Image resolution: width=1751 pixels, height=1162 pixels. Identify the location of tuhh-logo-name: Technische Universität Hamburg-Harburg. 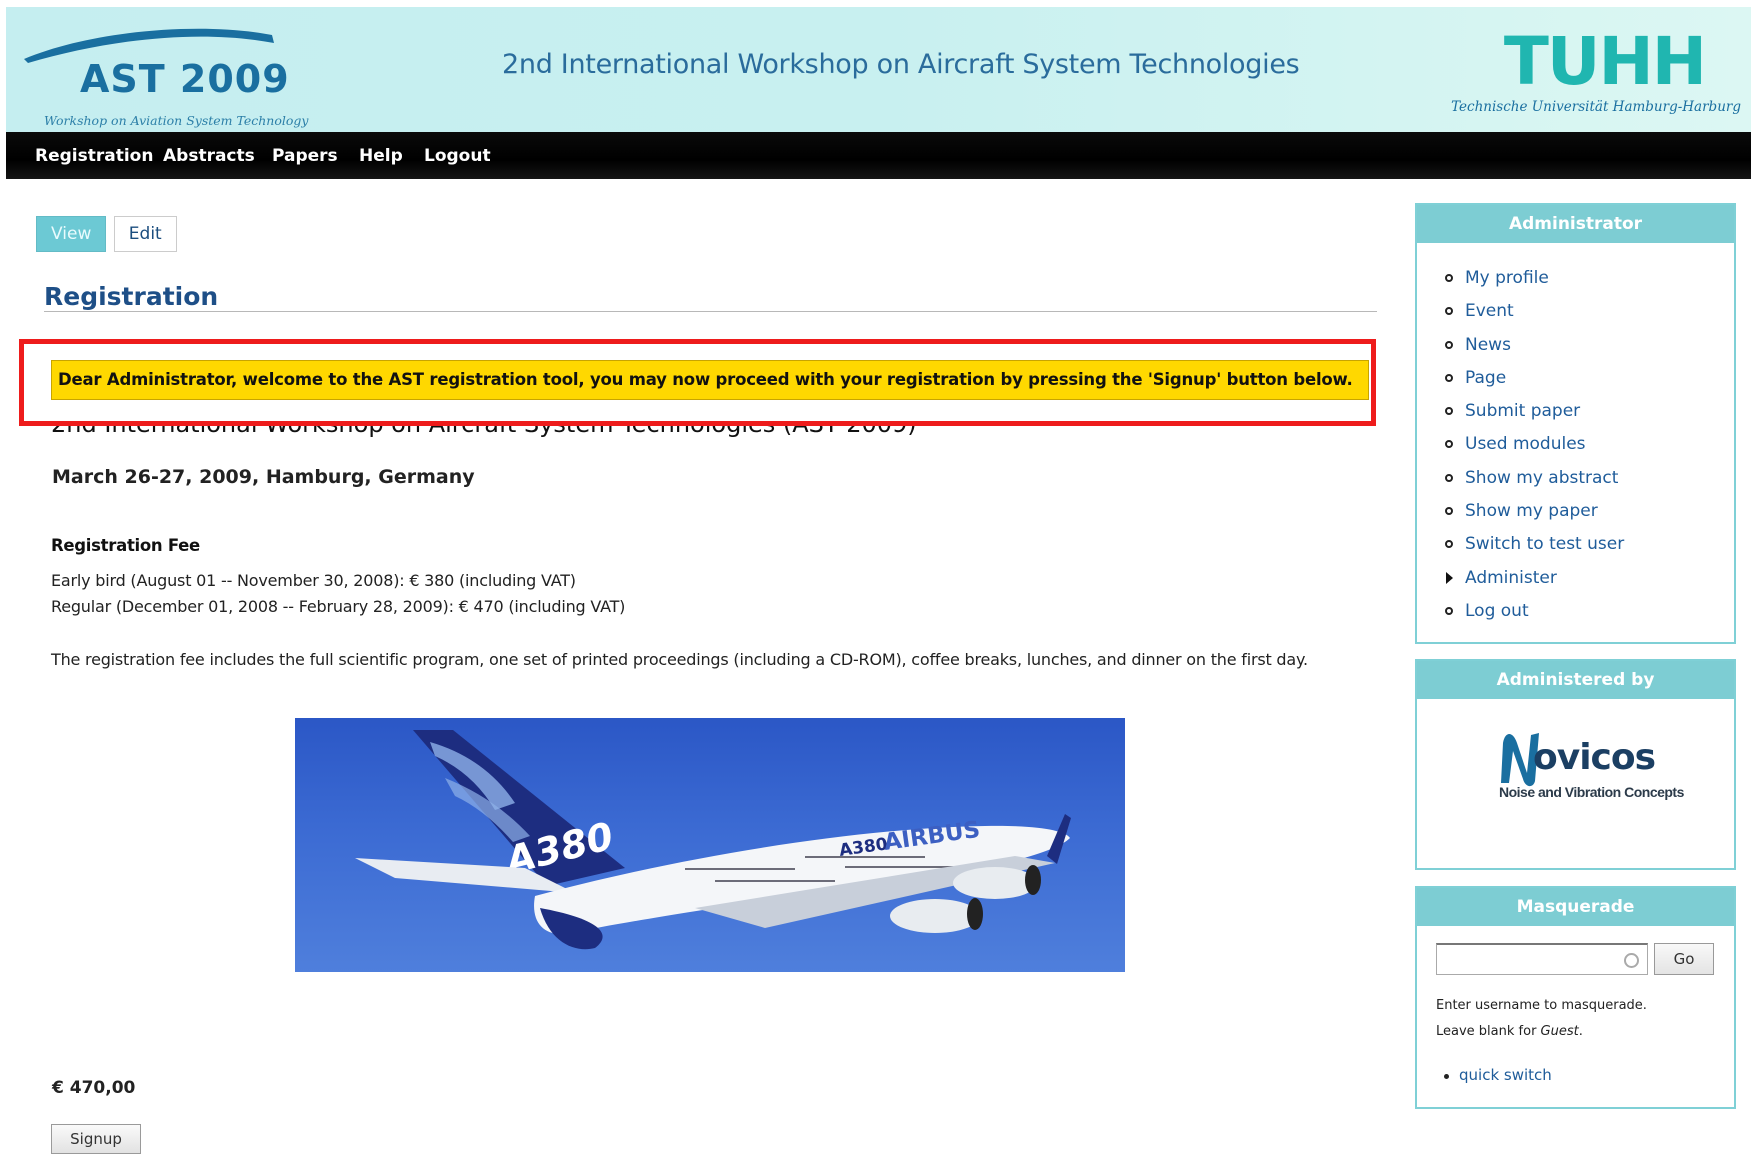
(1596, 107).